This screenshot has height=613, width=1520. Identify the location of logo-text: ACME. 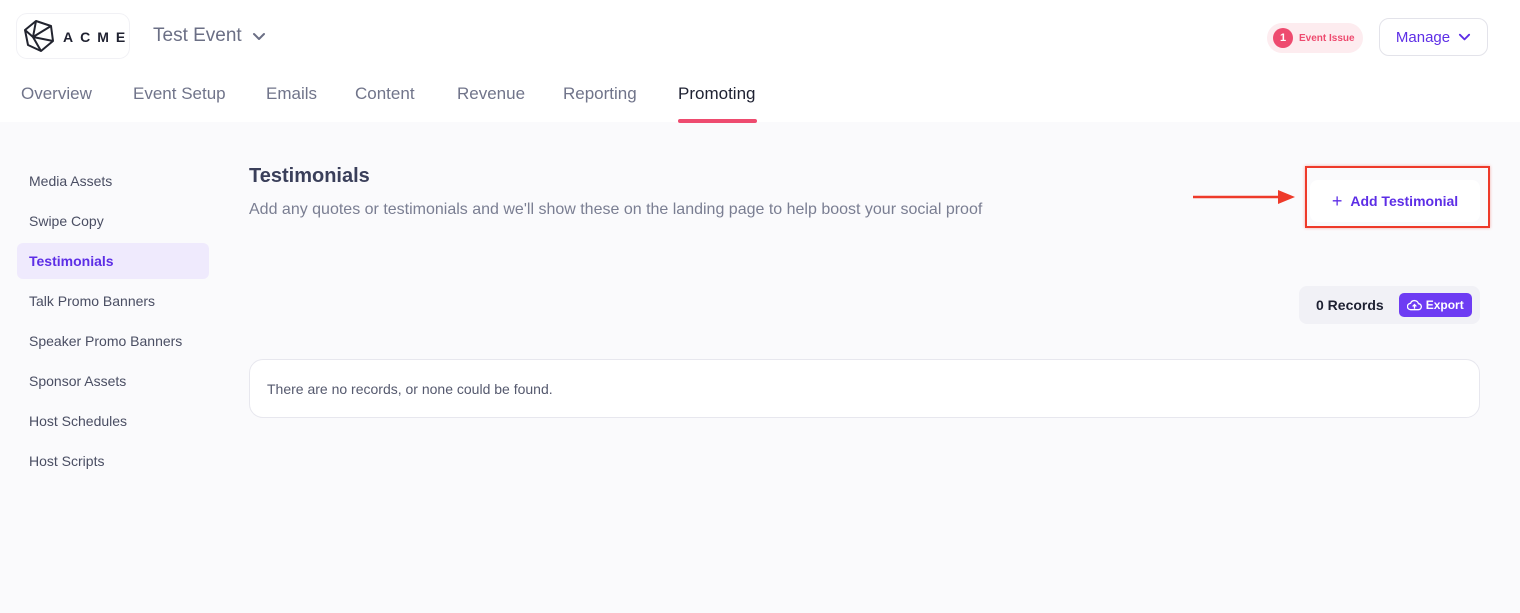
(98, 37).